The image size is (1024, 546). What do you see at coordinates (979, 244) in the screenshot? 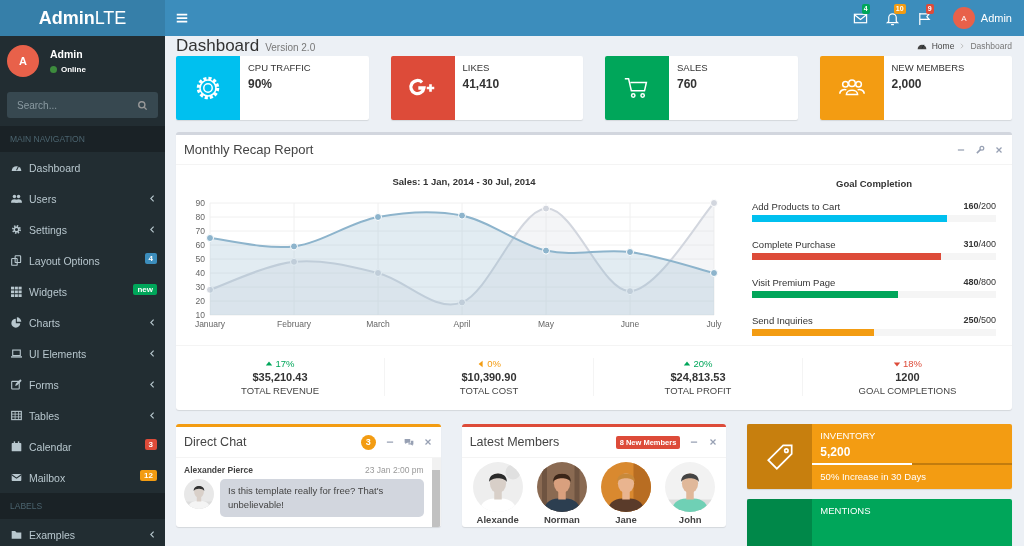
I see `goal-value: 310/400` at bounding box center [979, 244].